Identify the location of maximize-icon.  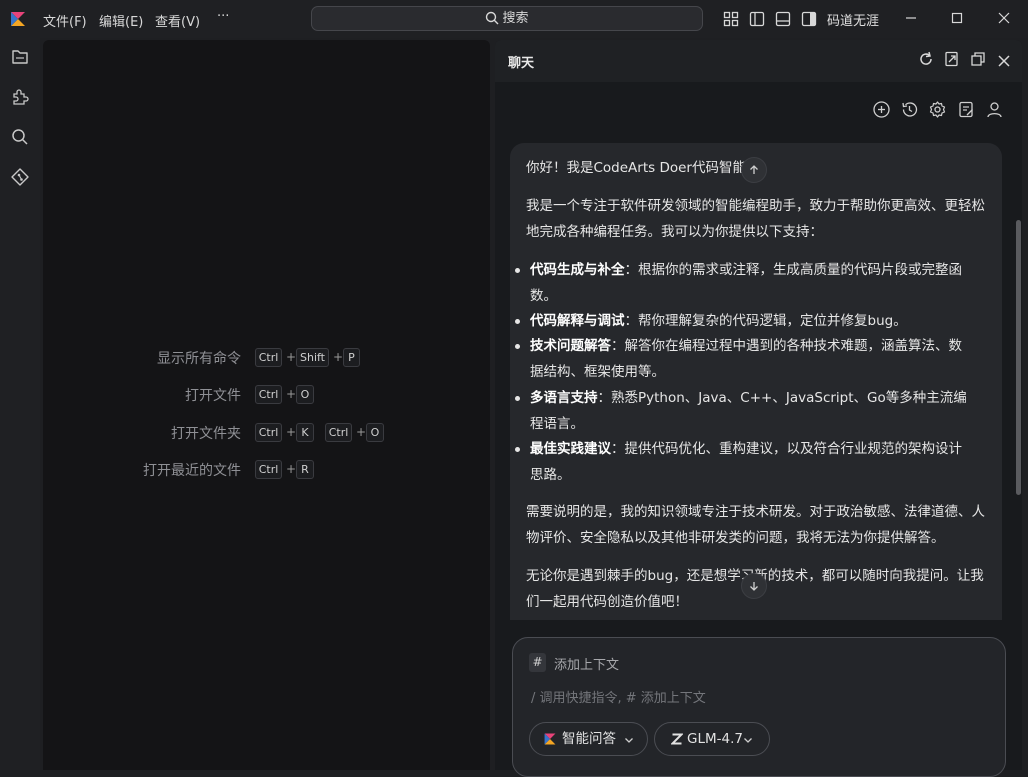
(957, 18).